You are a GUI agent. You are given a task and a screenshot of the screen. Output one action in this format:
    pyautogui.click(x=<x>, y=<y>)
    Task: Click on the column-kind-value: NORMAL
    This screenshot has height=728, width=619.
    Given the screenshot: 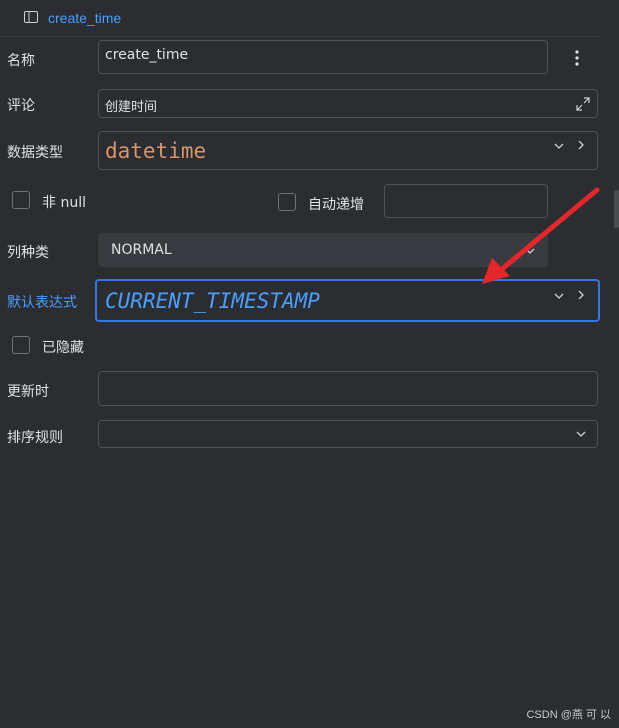 What is the action you would take?
    pyautogui.click(x=141, y=250)
    